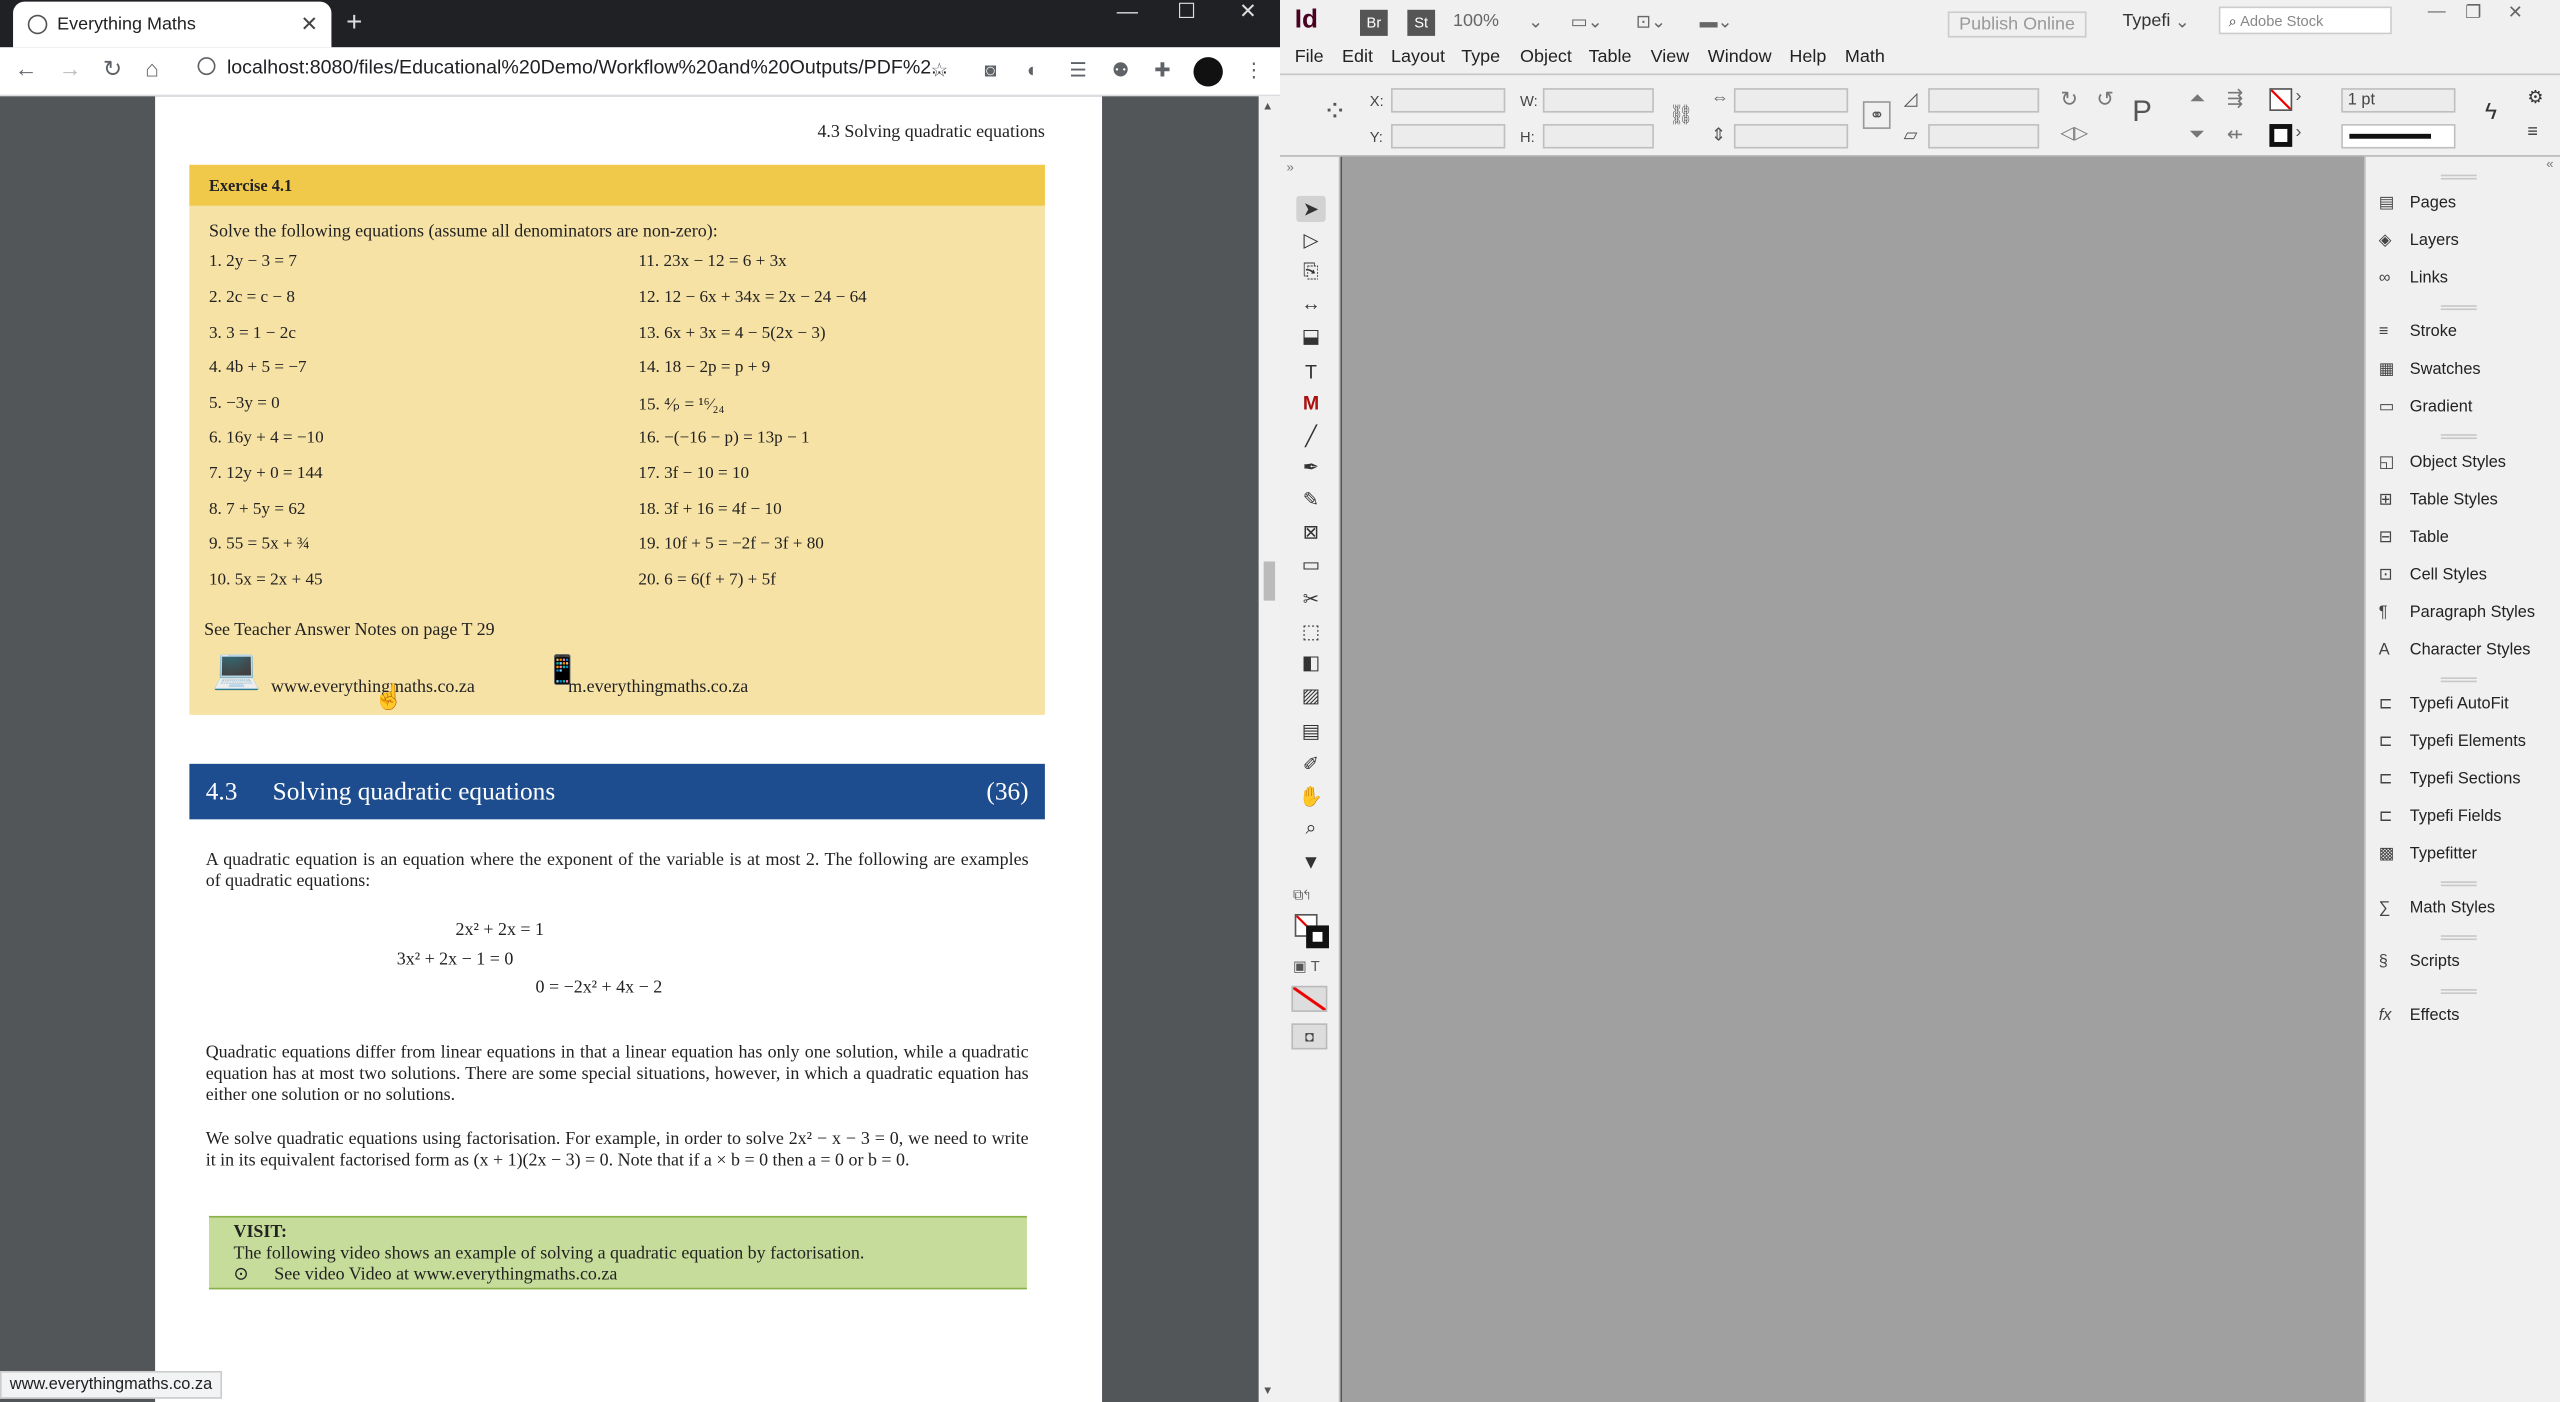  What do you see at coordinates (2532, 132) in the screenshot?
I see `panel-menu-icon: ≡` at bounding box center [2532, 132].